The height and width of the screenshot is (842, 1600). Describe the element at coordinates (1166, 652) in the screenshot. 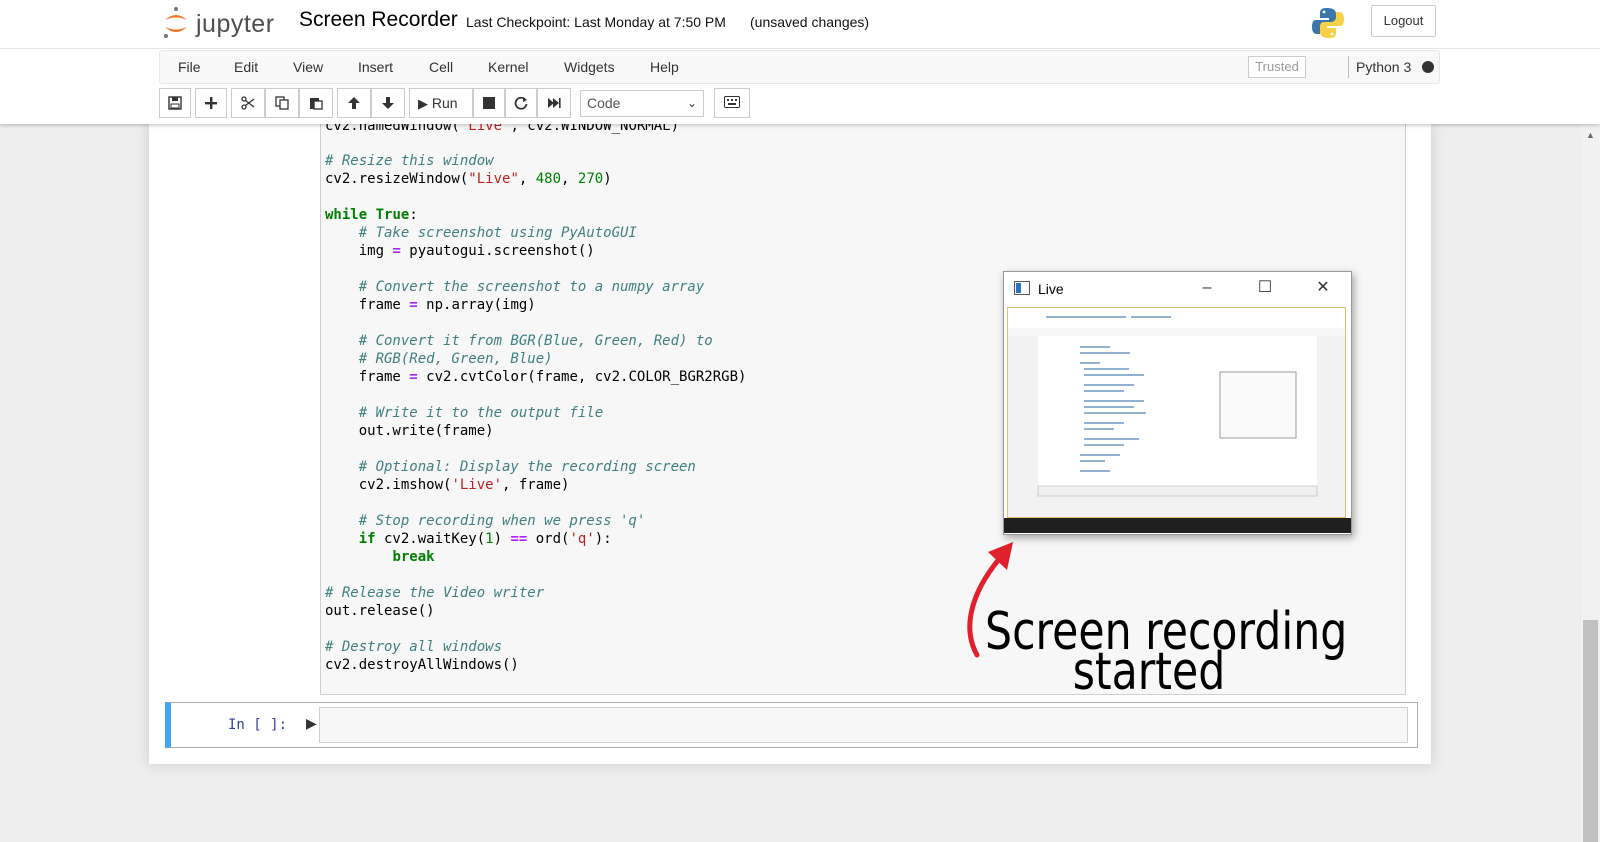

I see `screen-recording-caption: Screen recording started` at that location.